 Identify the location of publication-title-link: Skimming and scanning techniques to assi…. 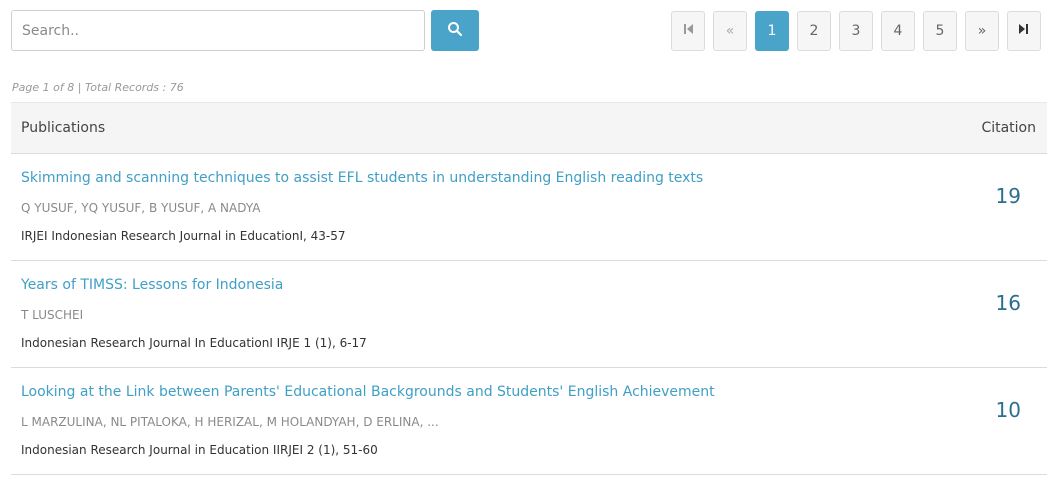
(362, 178).